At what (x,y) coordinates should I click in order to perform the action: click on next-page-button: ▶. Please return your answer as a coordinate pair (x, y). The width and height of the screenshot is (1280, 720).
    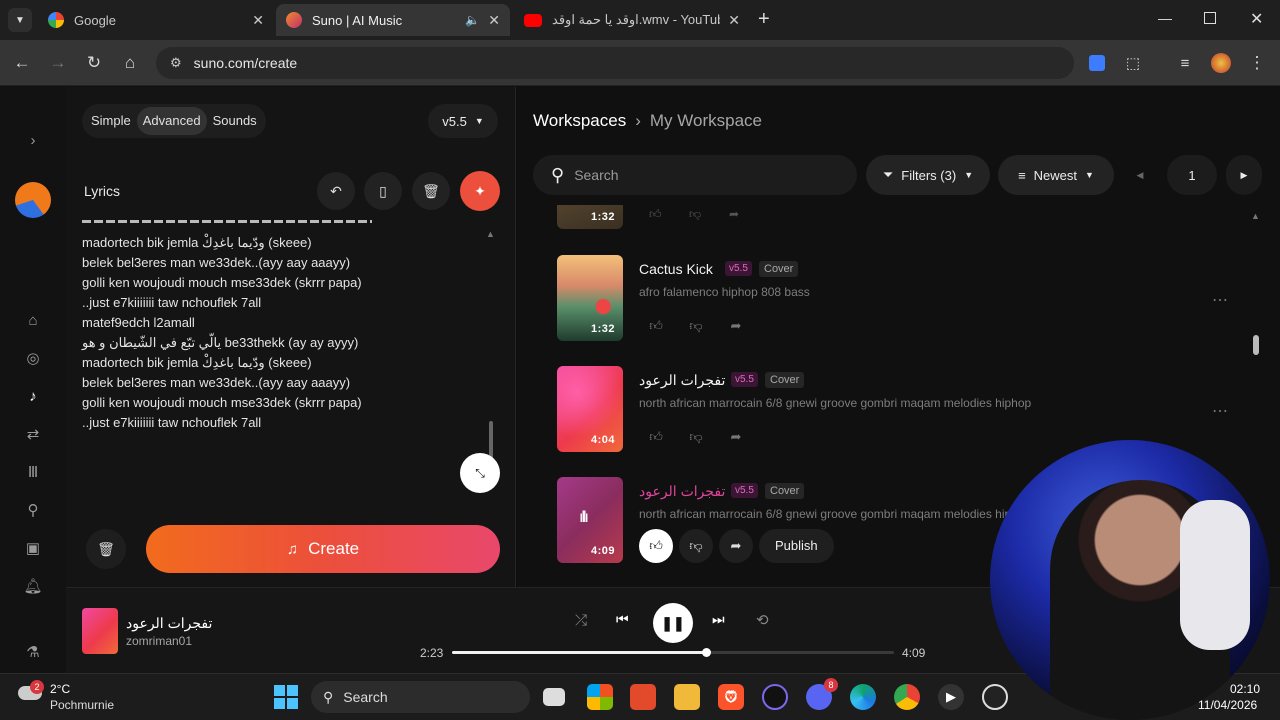
    Looking at the image, I should click on (1244, 175).